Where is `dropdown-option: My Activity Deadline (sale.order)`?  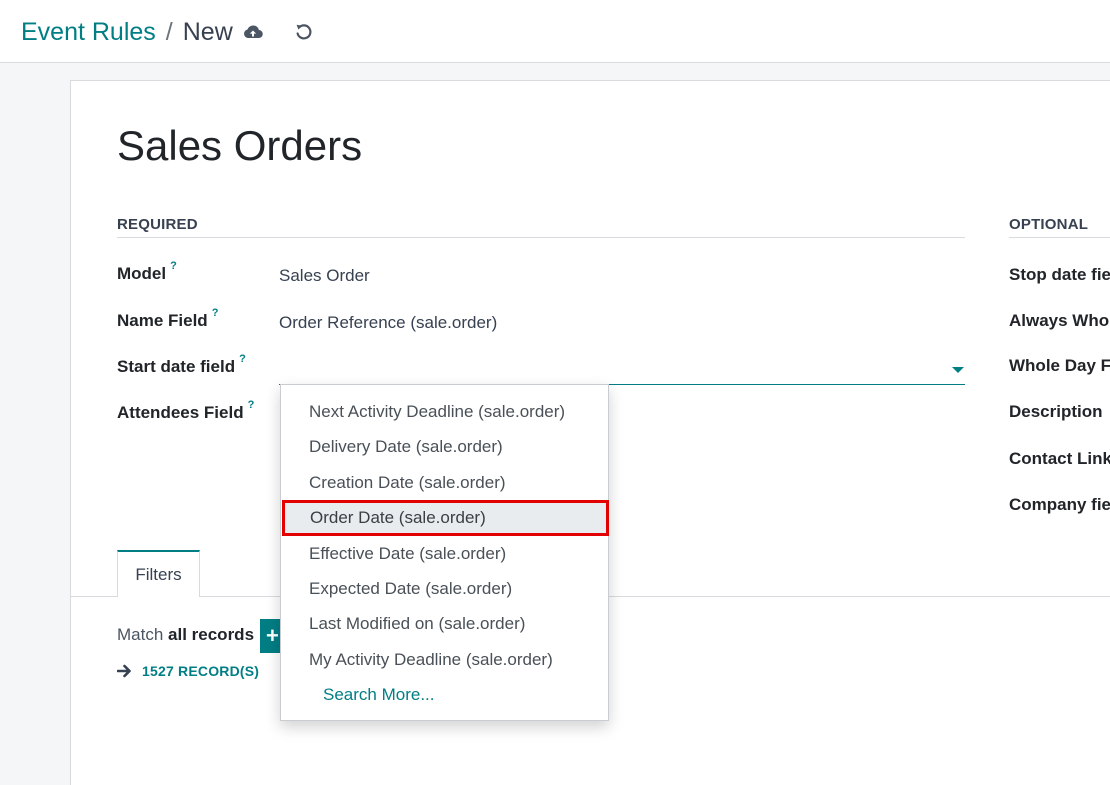 dropdown-option: My Activity Deadline (sale.order) is located at coordinates (444, 659).